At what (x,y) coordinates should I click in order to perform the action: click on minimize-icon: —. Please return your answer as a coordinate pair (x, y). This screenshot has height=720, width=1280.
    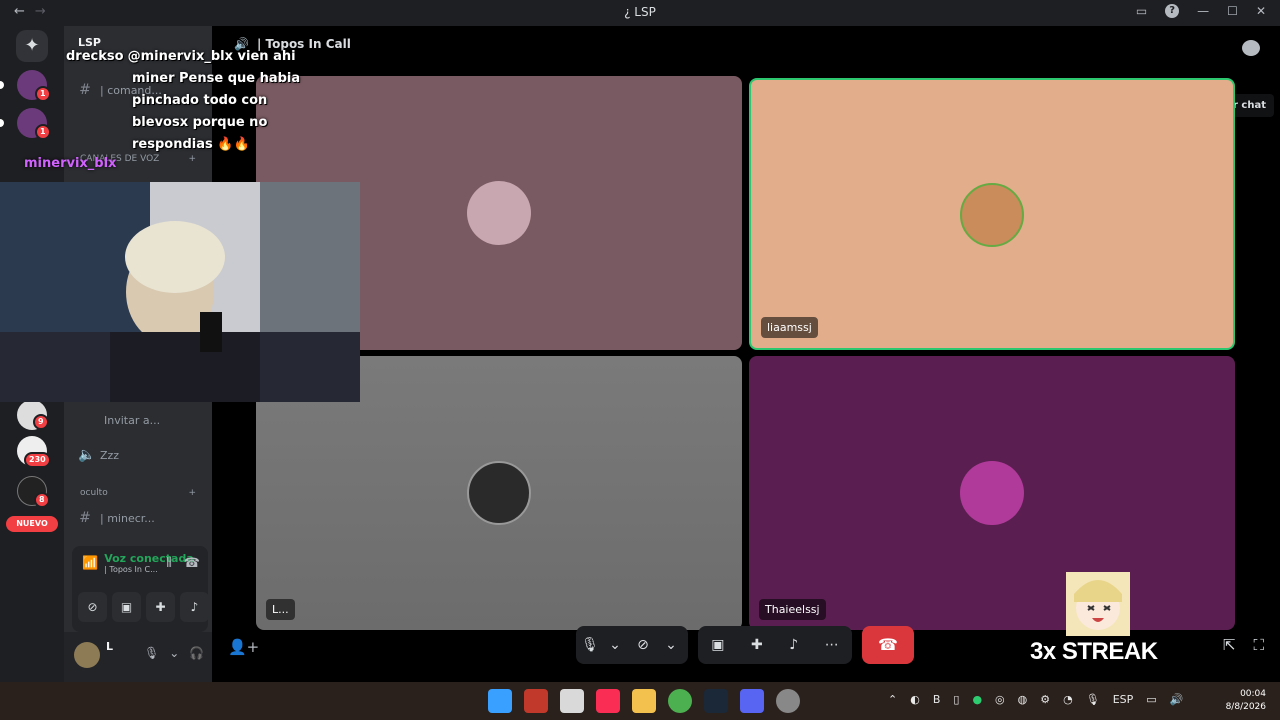
    Looking at the image, I should click on (1203, 11).